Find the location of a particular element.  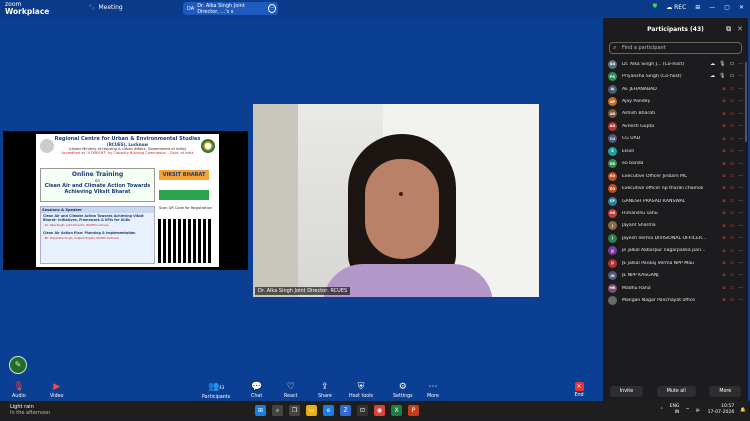

participant-row: JJ JE jalkal Pankaj Verma NPP Mau ⌀ ▭ ··· is located at coordinates (675, 263).